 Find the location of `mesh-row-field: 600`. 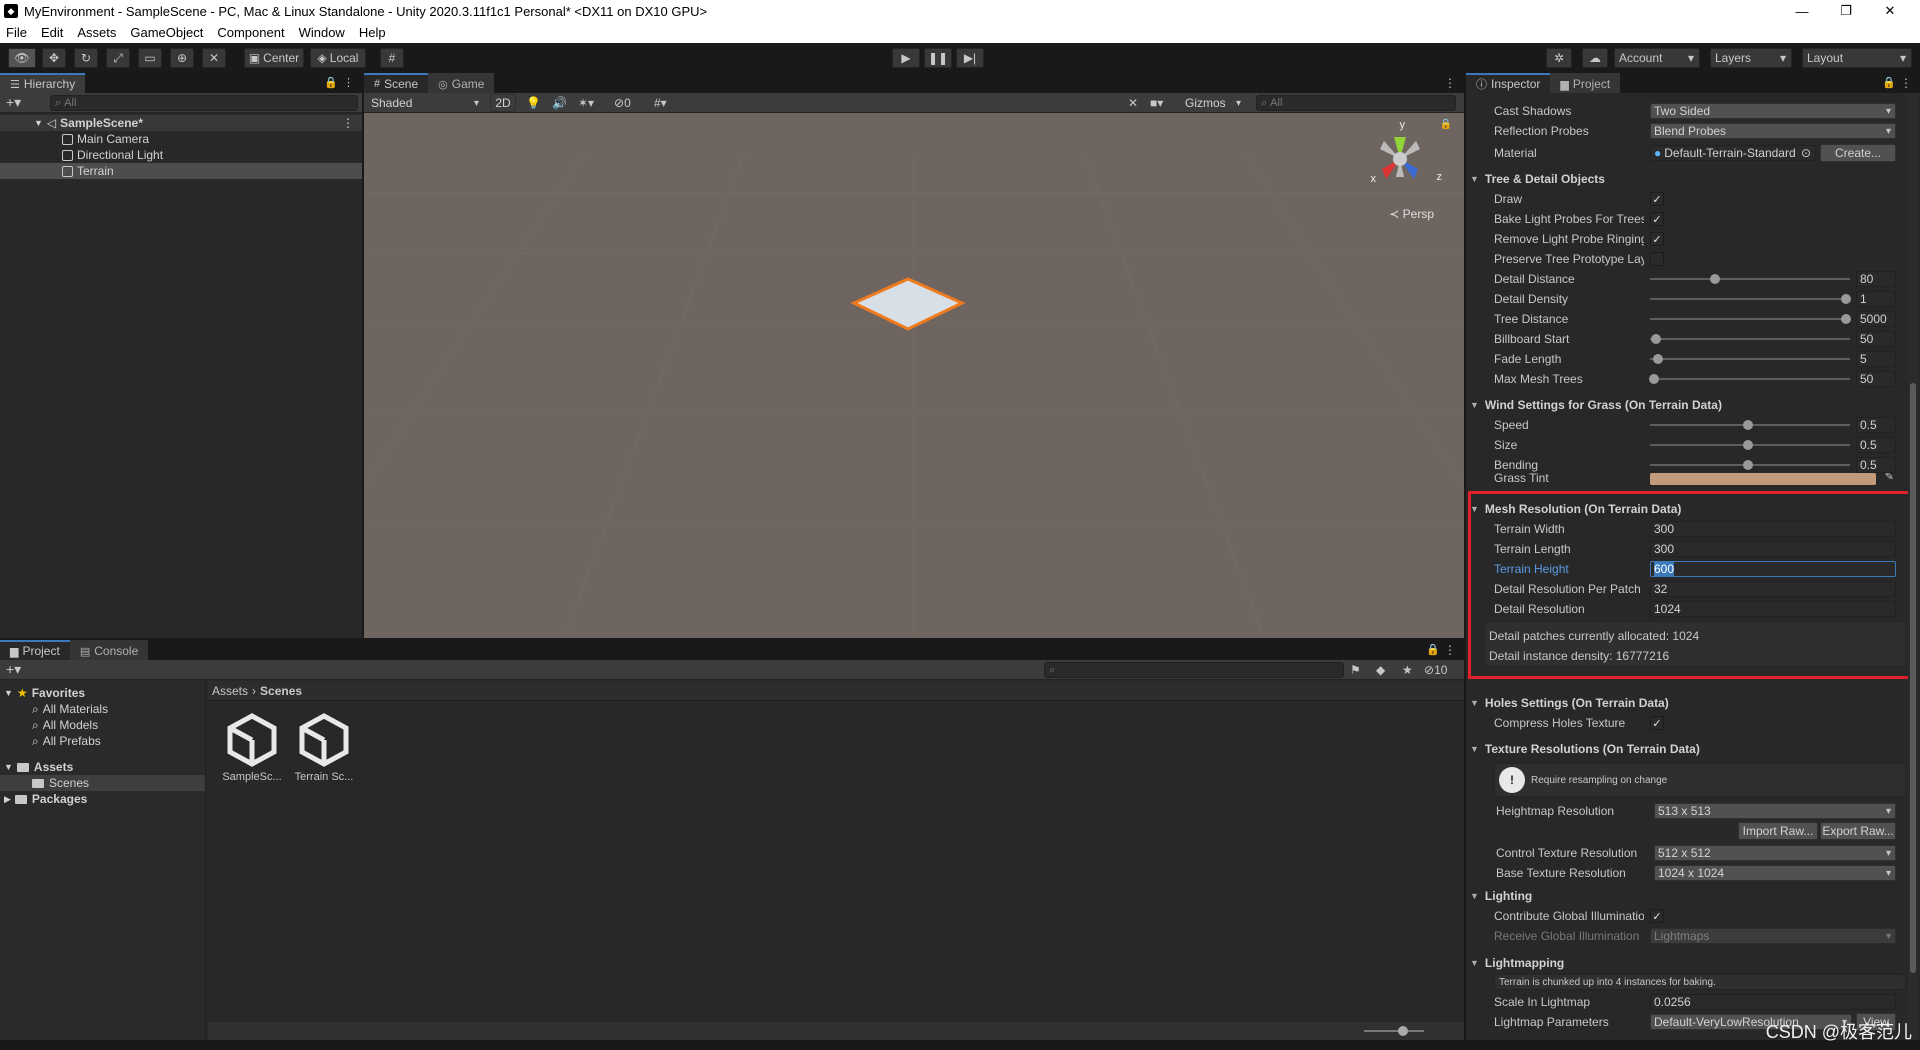

mesh-row-field: 600 is located at coordinates (1773, 569).